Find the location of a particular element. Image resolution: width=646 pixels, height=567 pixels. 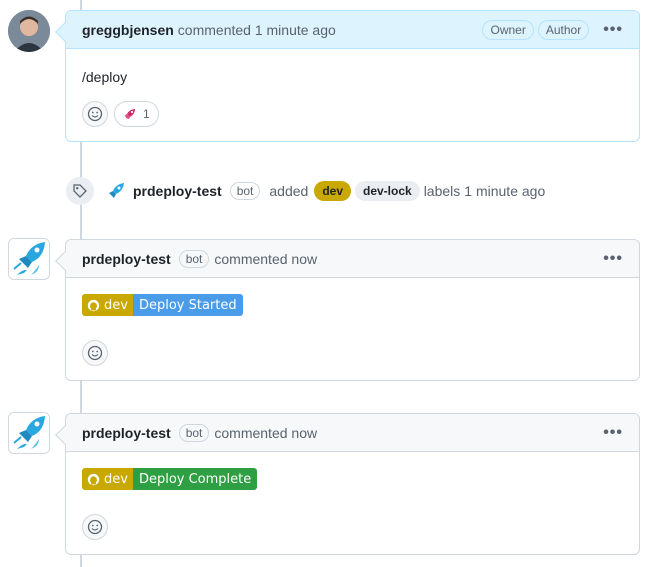

deploy-status-badge: dev Deploy Complete is located at coordinates (170, 479).